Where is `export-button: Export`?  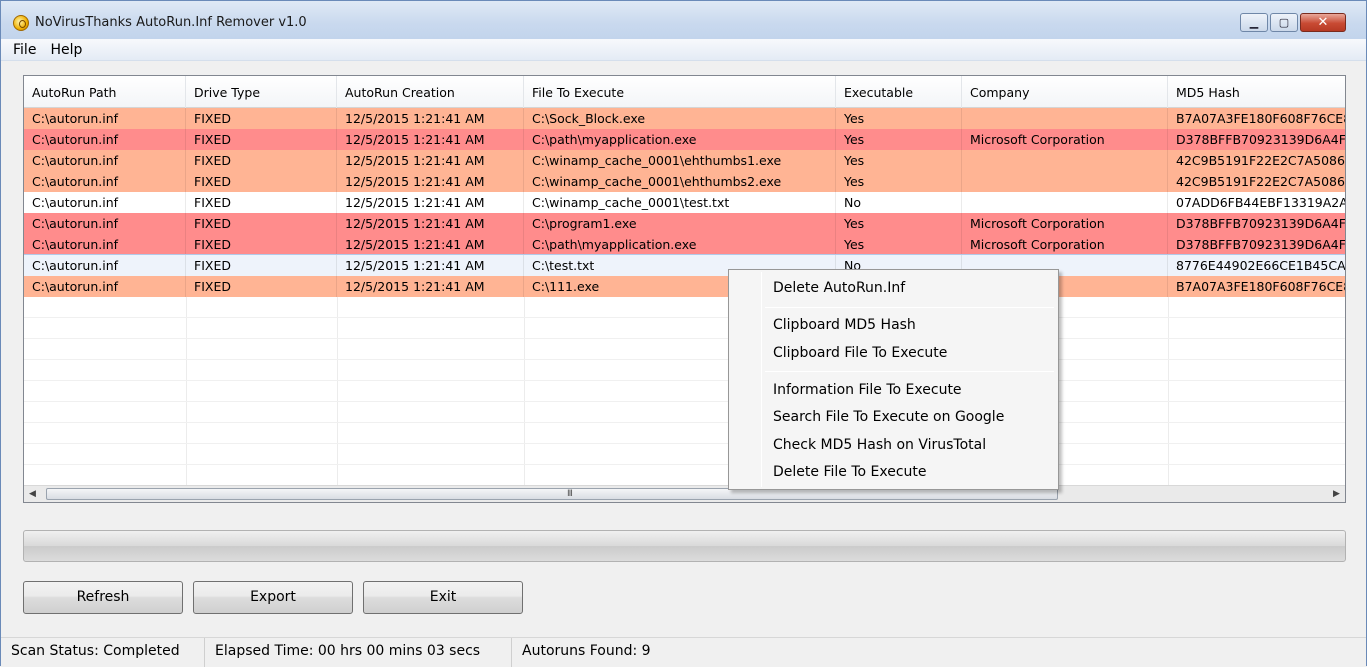
export-button: Export is located at coordinates (273, 597).